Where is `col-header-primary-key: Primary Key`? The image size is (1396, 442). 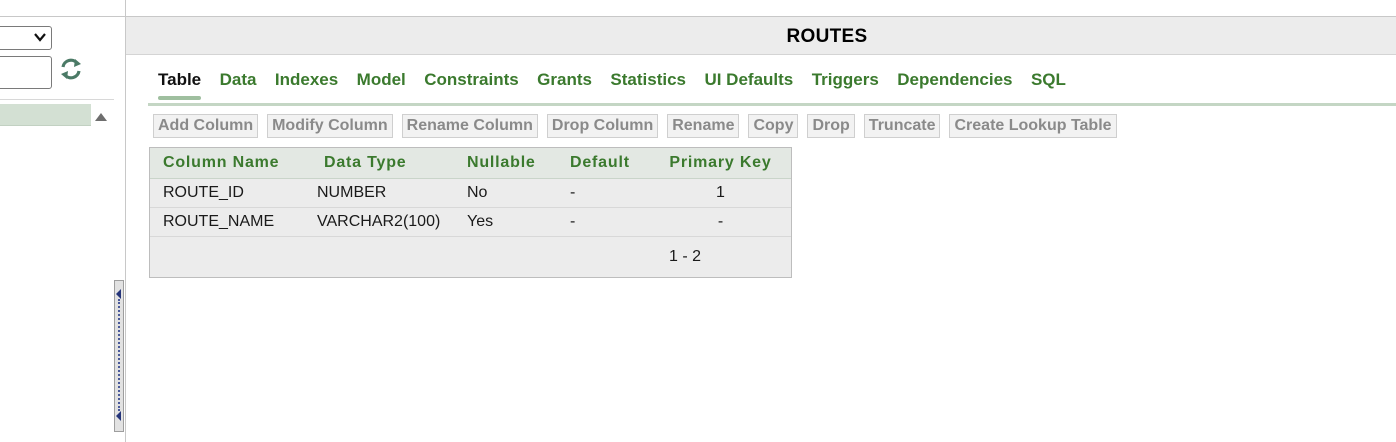
col-header-primary-key: Primary Key is located at coordinates (720, 163).